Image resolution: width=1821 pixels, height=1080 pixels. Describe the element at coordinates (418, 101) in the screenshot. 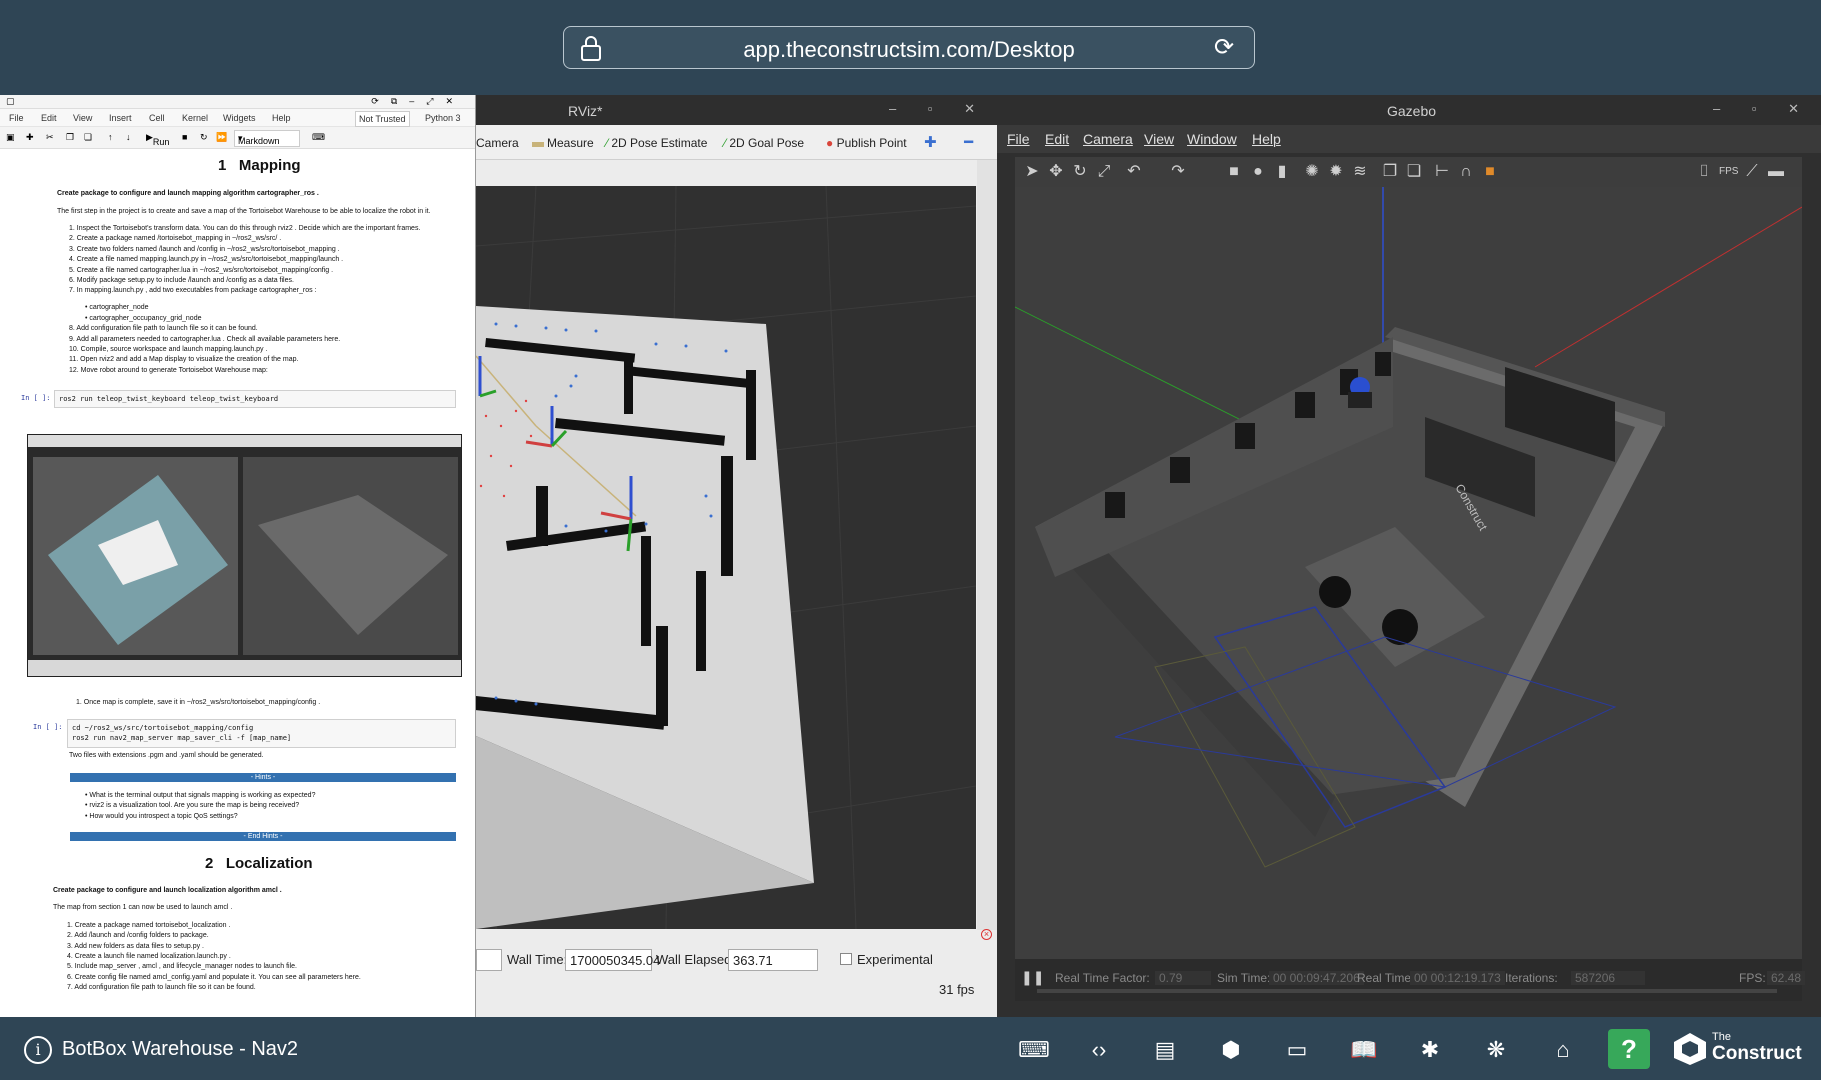

I see `notebook-window-controls: ⟳⧉–⤢✕` at that location.